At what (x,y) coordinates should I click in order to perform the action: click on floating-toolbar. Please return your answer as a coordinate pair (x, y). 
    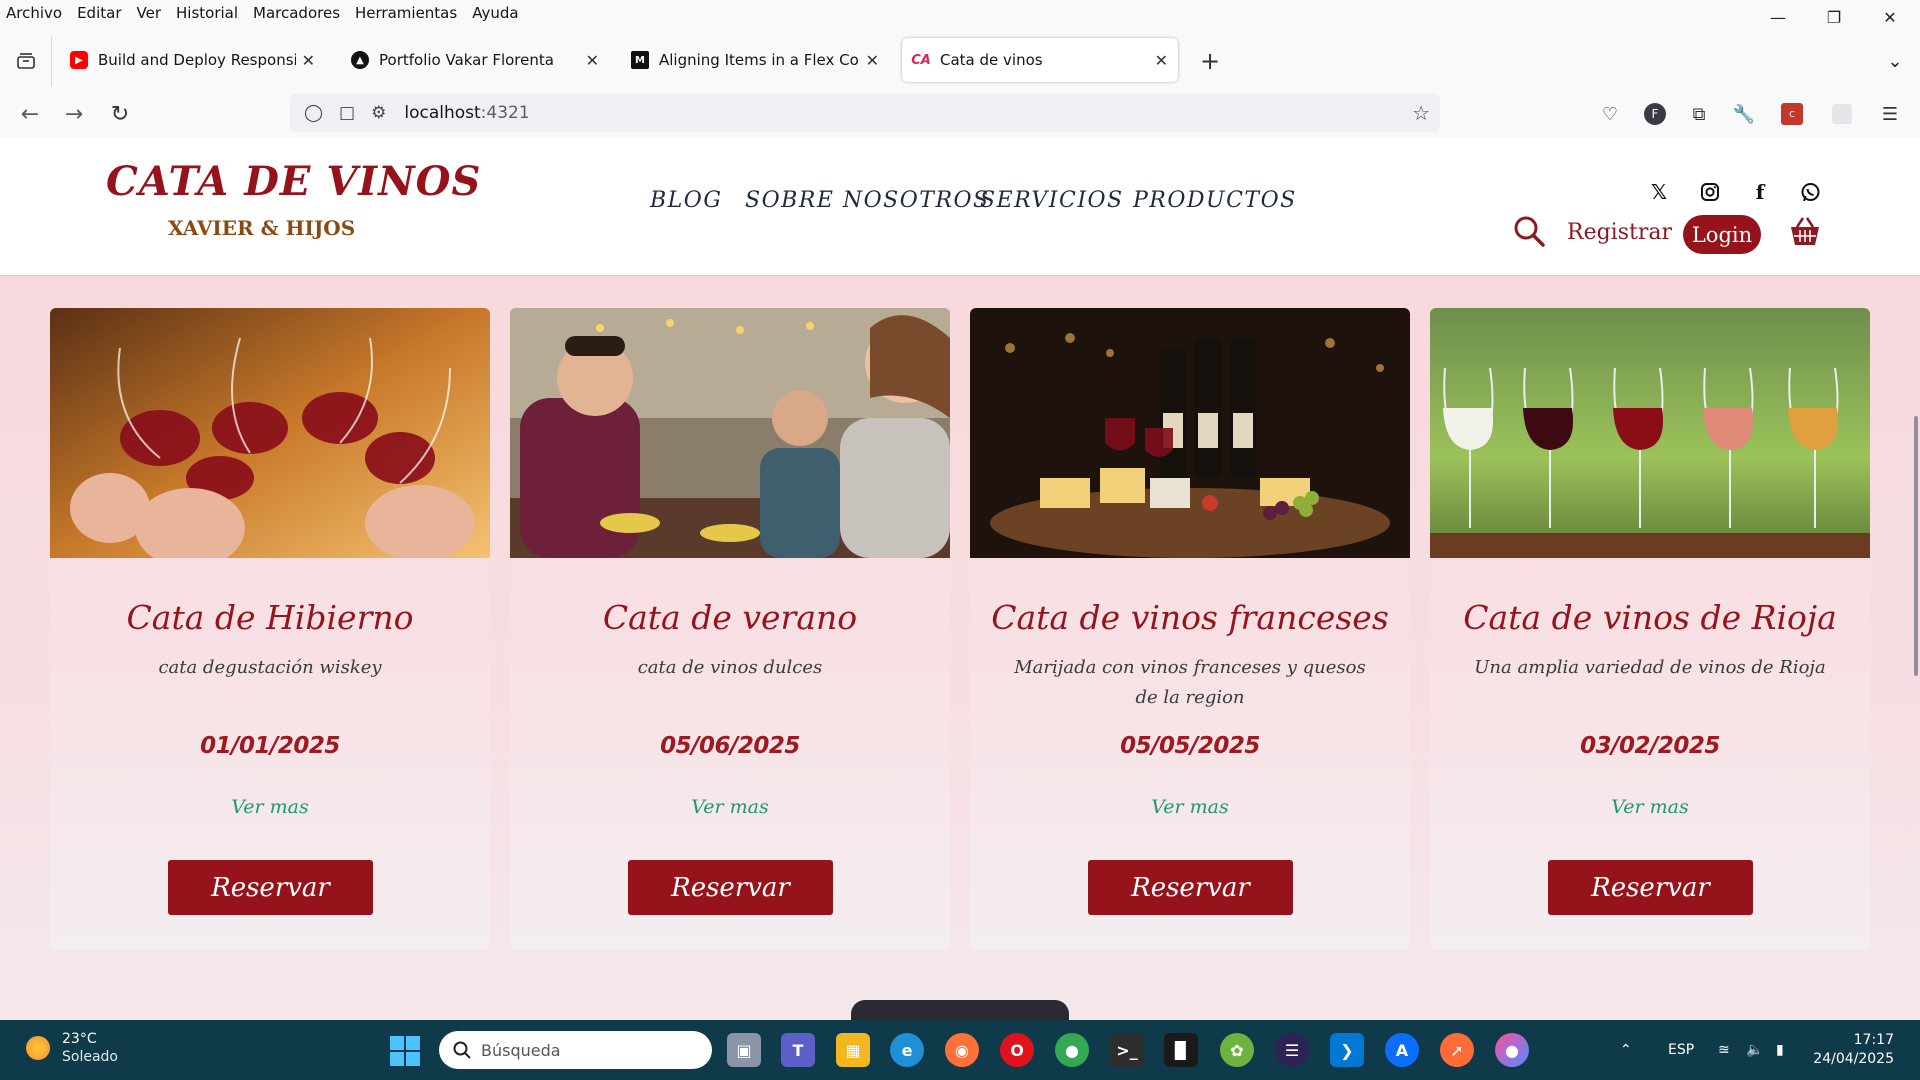
    Looking at the image, I should click on (960, 1010).